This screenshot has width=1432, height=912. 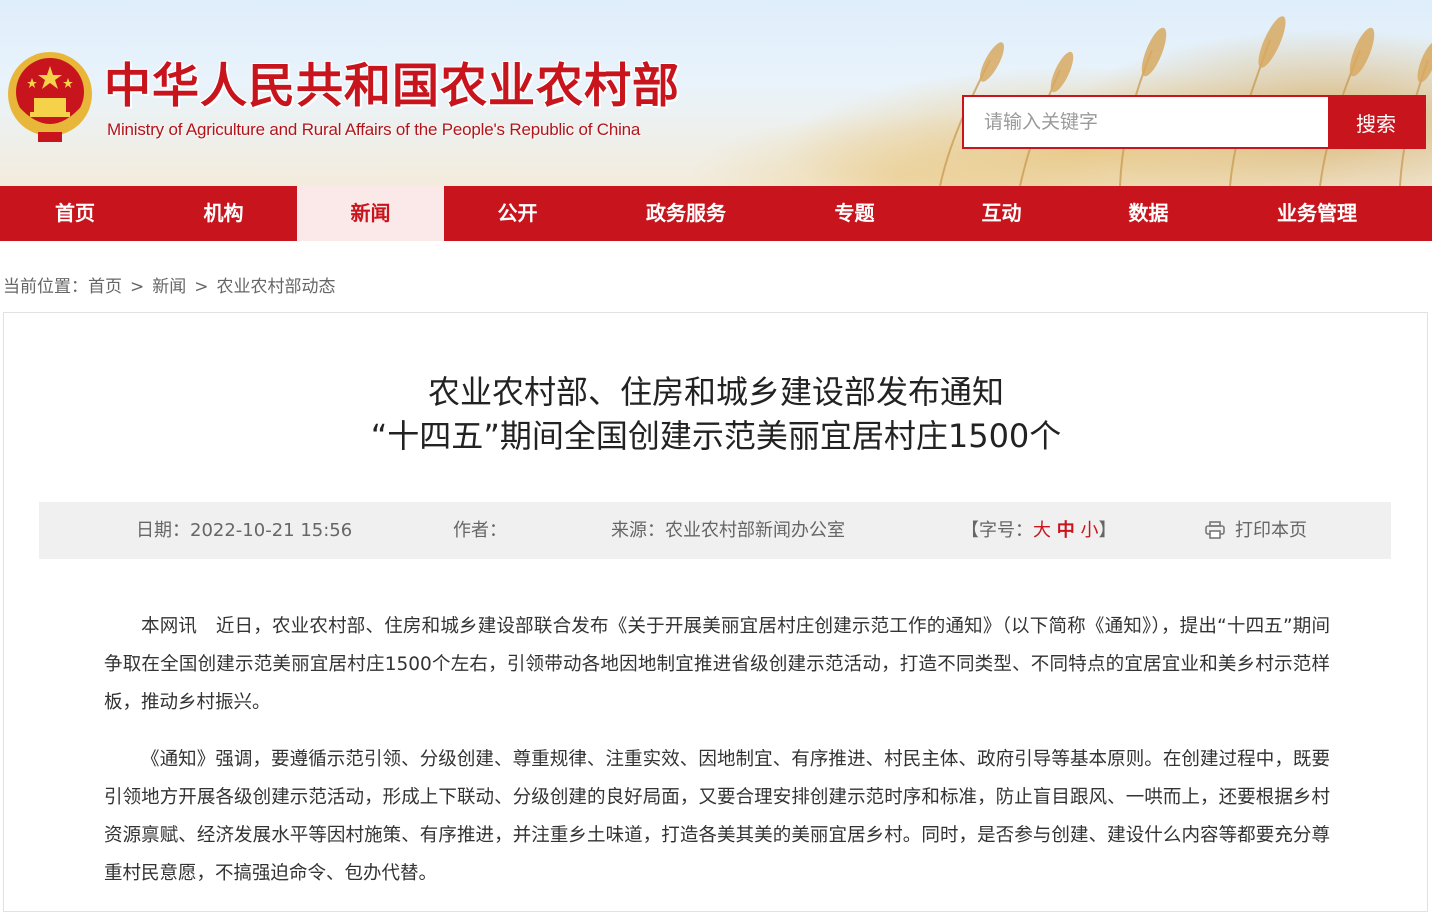 I want to click on nav-item-news: 新闻, so click(x=370, y=213).